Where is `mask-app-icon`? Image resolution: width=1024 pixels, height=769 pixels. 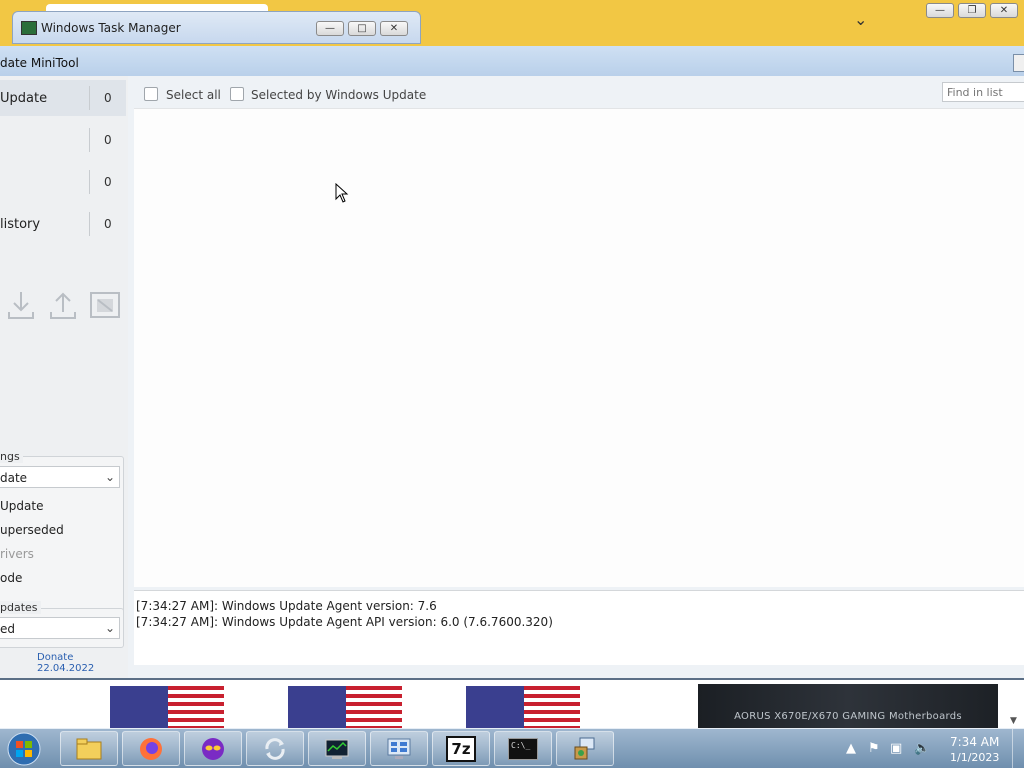 mask-app-icon is located at coordinates (213, 748).